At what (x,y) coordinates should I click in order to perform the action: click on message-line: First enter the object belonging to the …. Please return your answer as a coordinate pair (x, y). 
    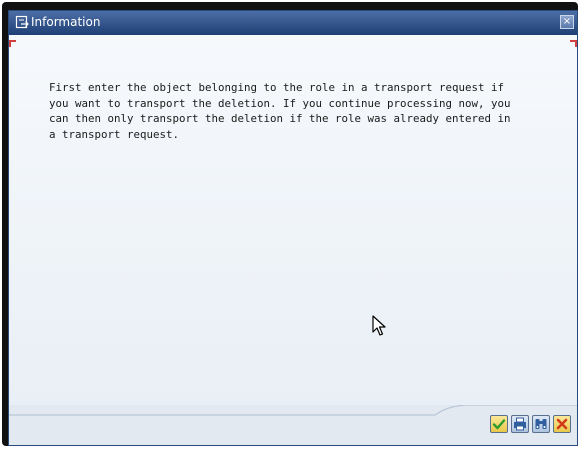
    Looking at the image, I should click on (277, 87).